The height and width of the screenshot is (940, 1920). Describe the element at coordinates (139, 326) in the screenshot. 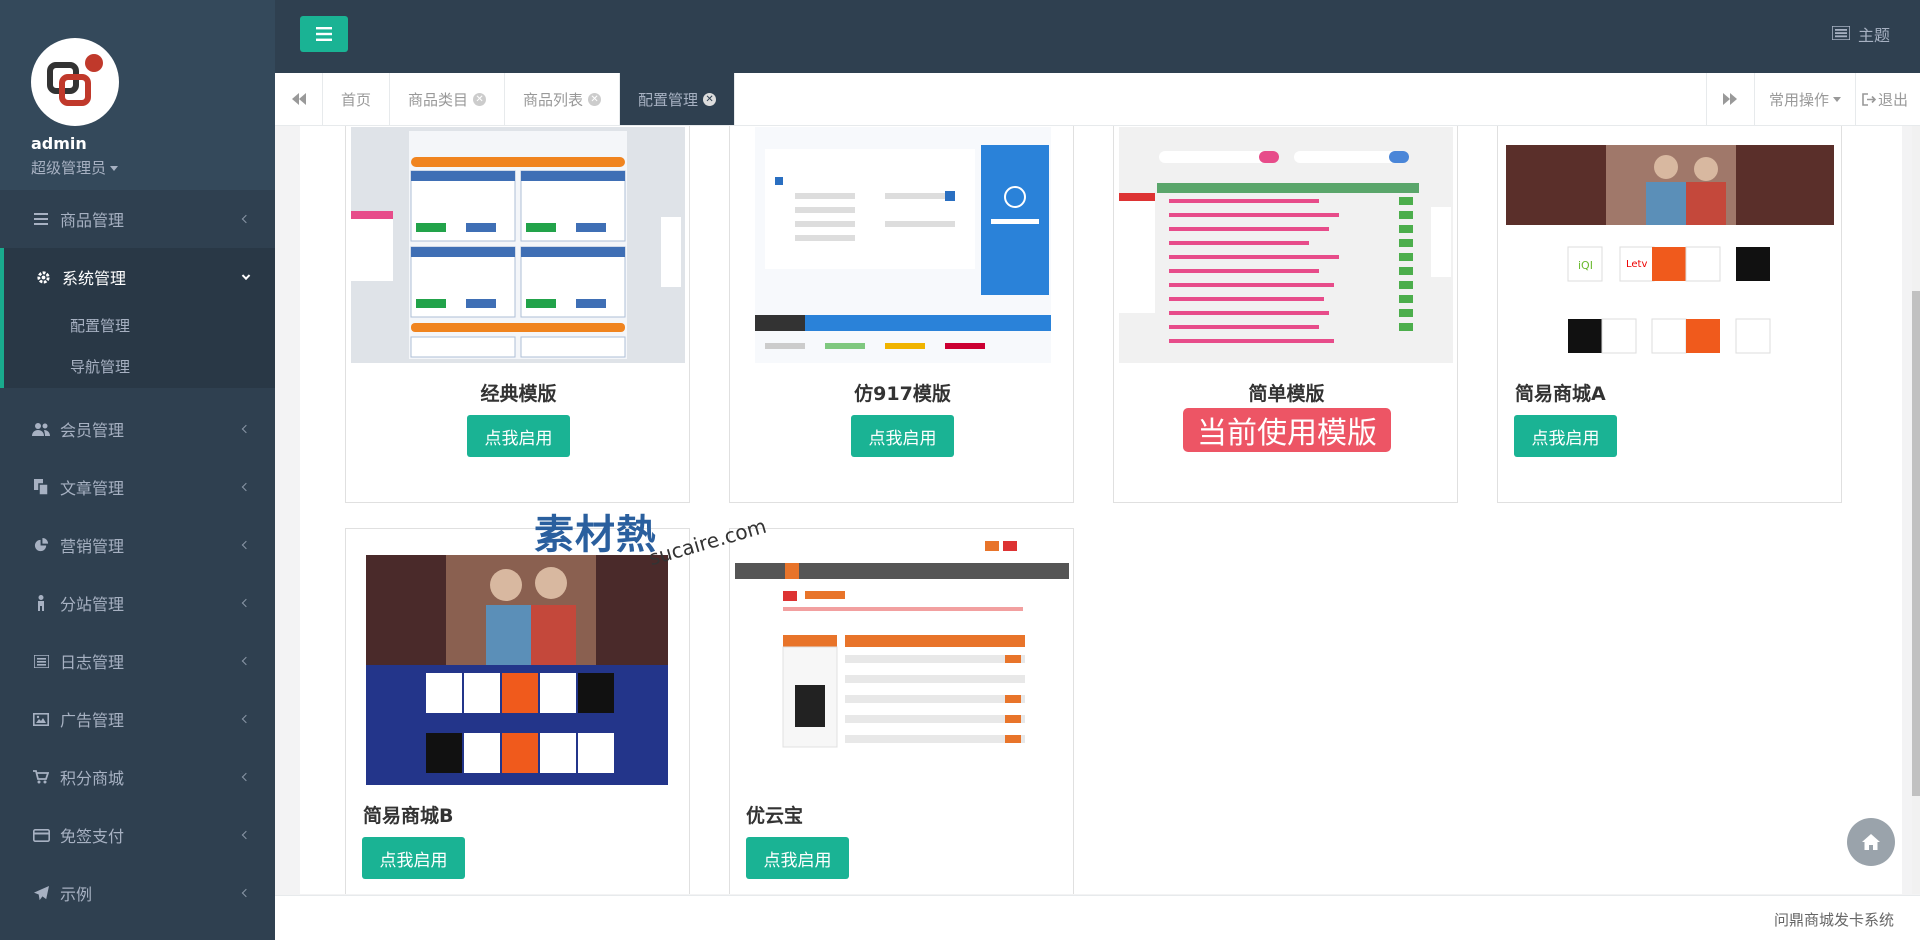

I see `sidebar-subitem-config: 配置管理` at that location.